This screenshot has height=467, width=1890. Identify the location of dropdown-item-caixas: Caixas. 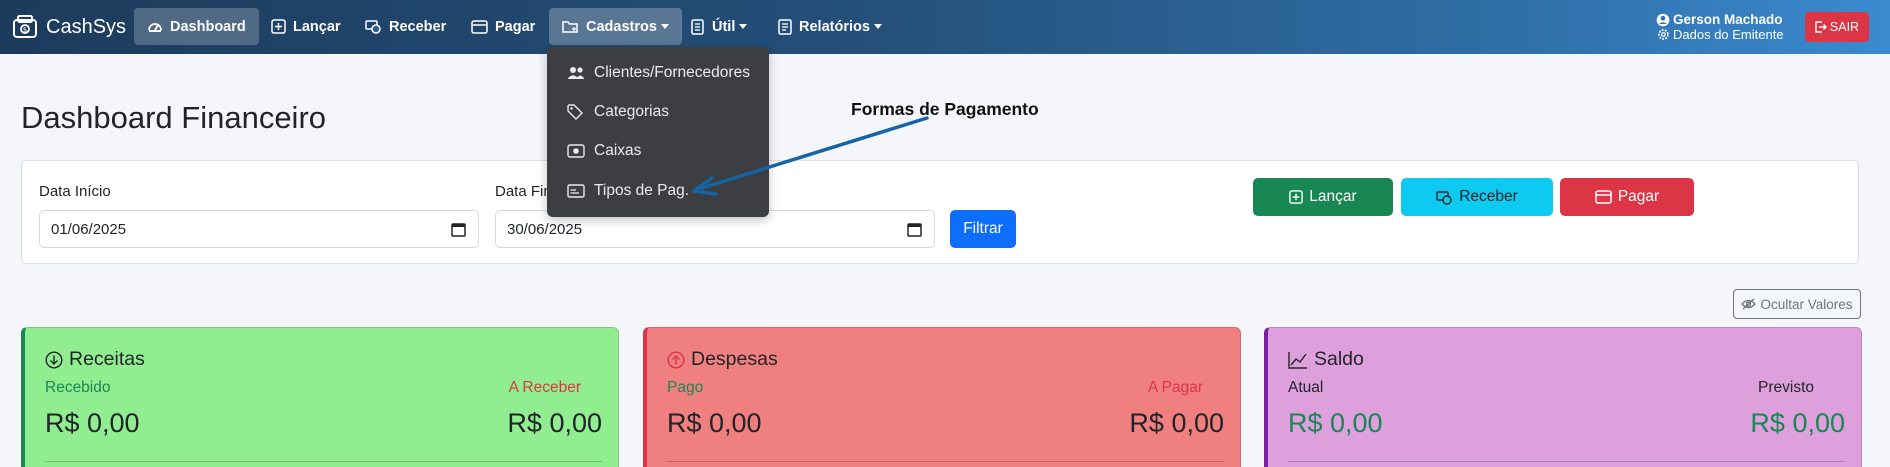
(658, 151).